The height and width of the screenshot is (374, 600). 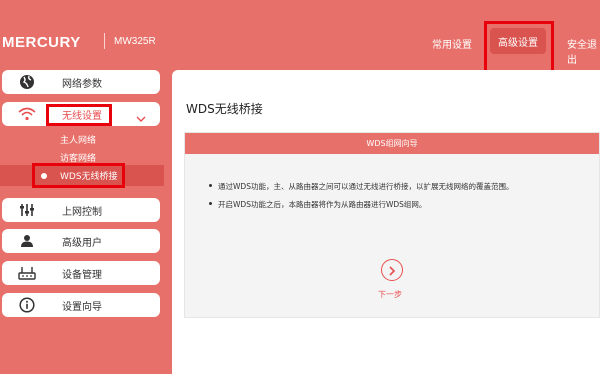 I want to click on sidebar-item-advanced-user: 高级用户, so click(x=81, y=241).